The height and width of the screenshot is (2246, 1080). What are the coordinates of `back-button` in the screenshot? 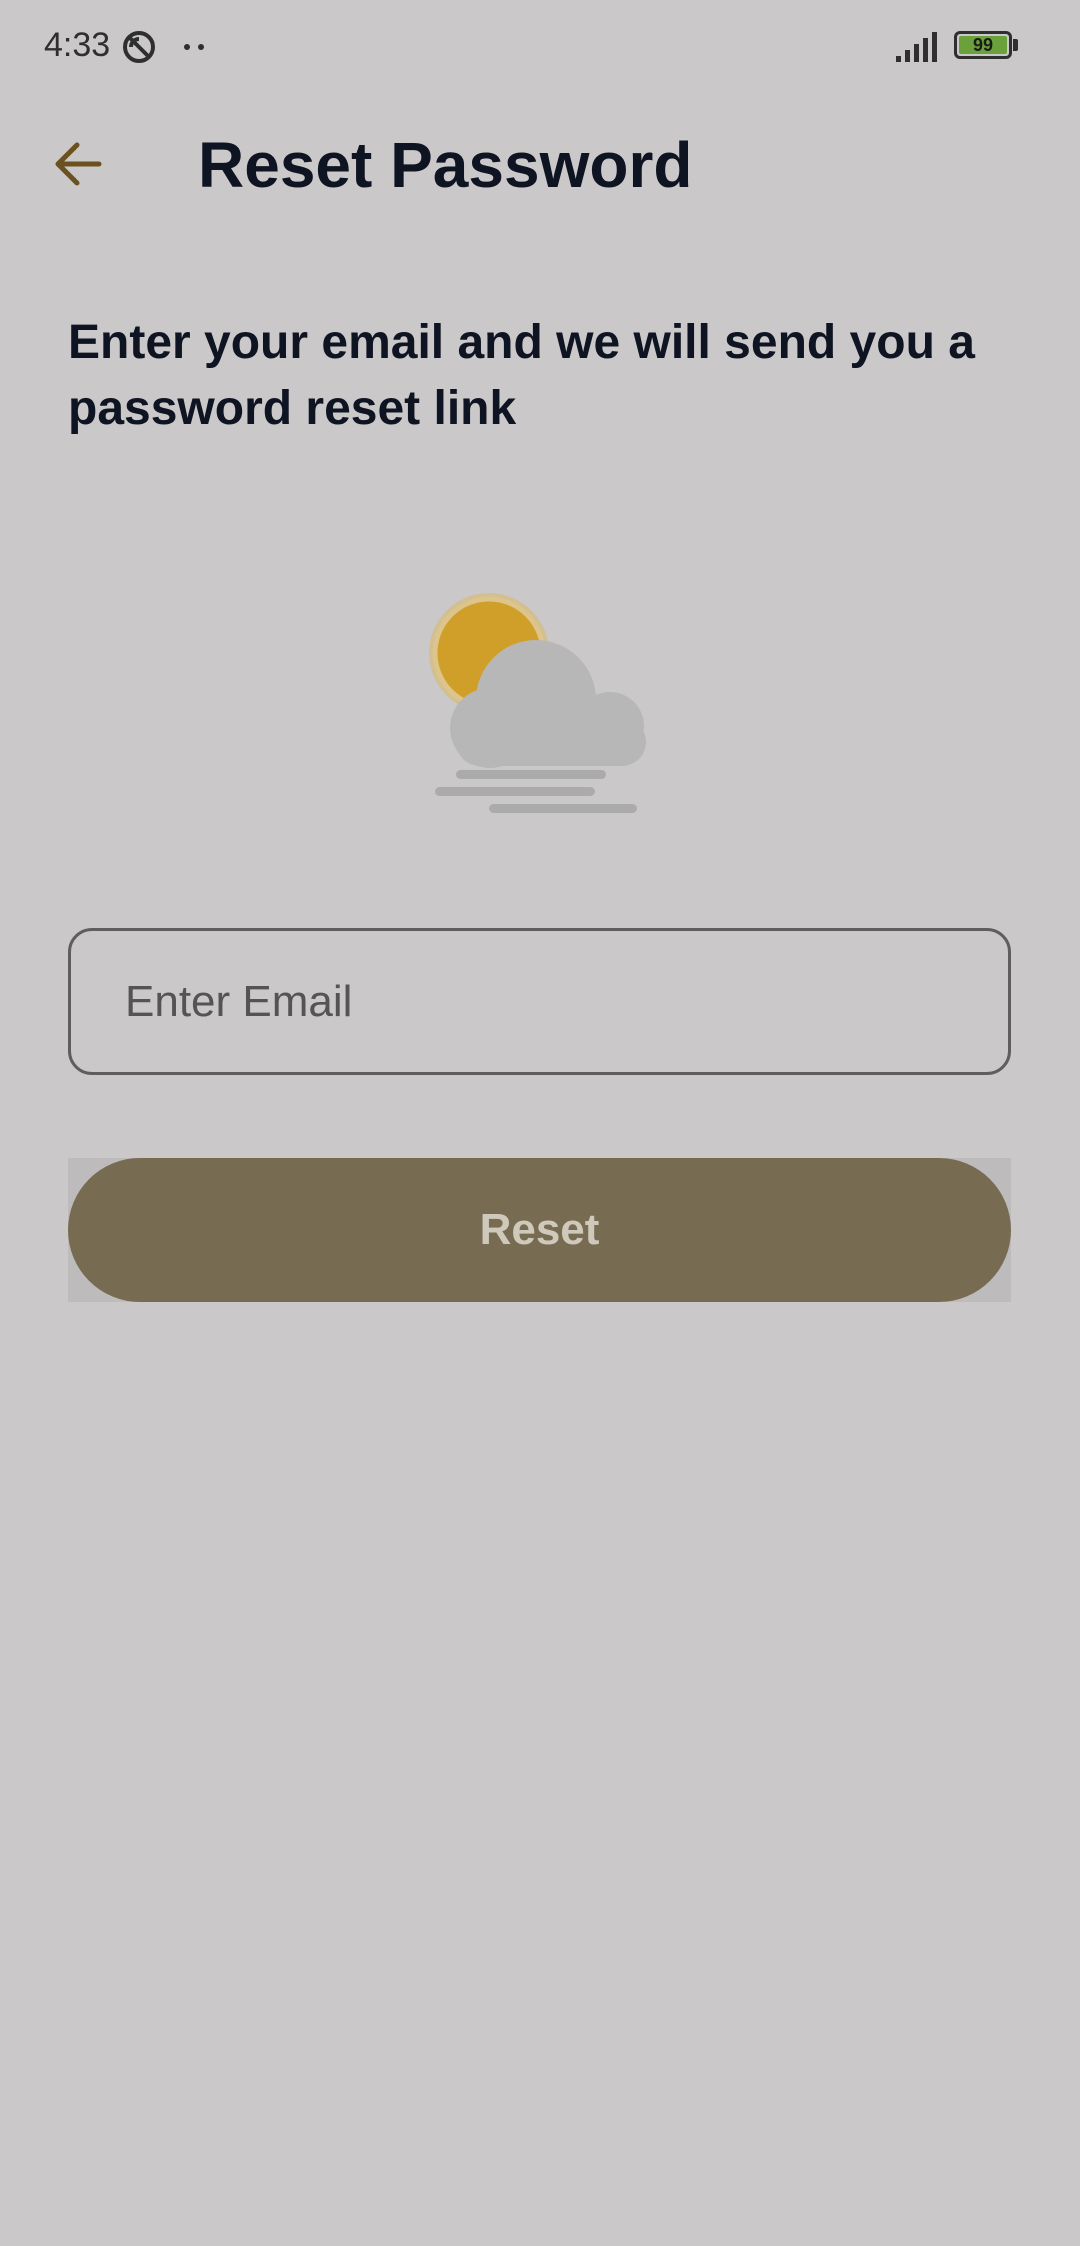 It's located at (78, 164).